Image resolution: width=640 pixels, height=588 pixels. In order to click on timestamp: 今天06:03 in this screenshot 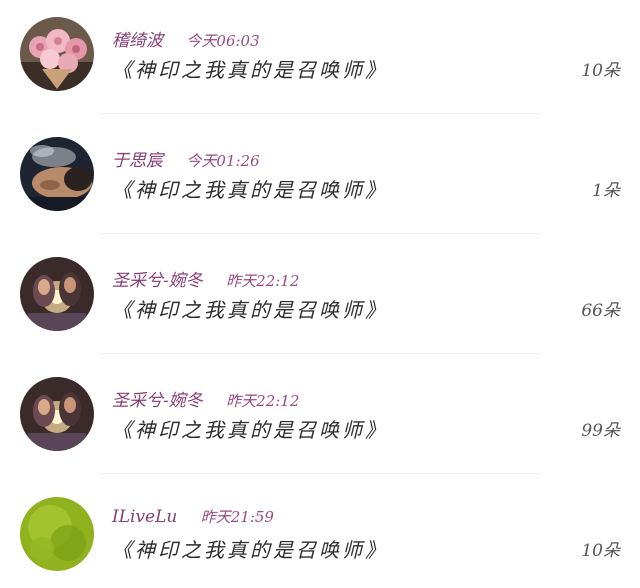, I will do `click(223, 41)`.